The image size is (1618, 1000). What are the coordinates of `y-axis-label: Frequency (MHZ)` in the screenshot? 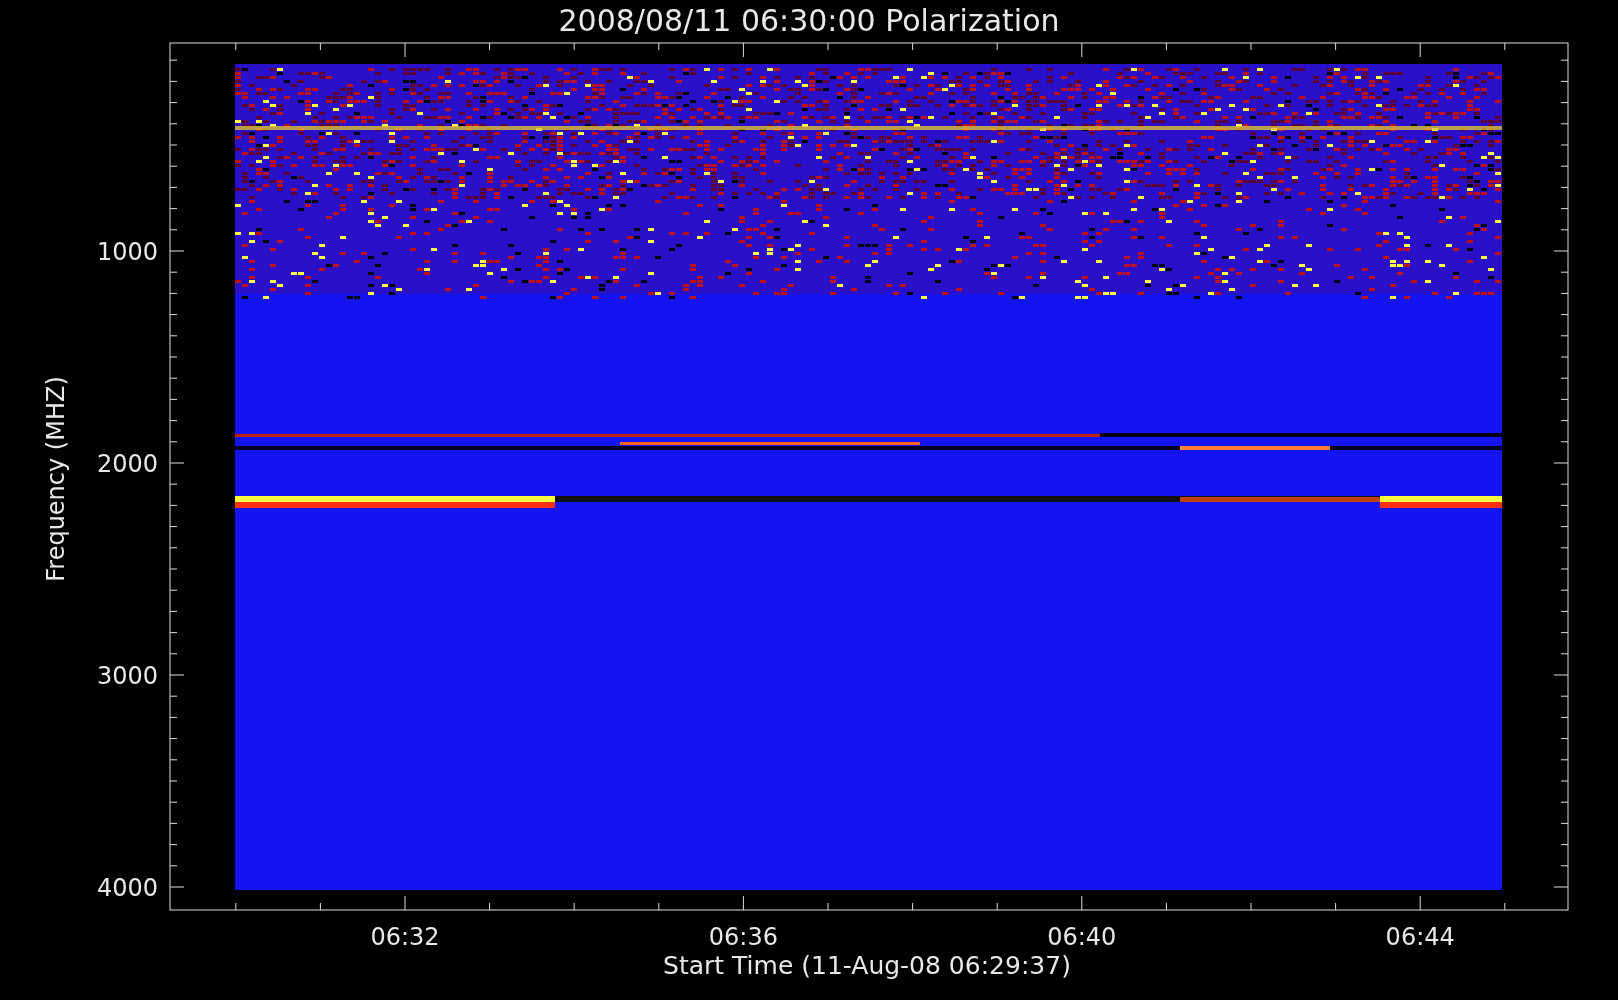 It's located at (56, 479).